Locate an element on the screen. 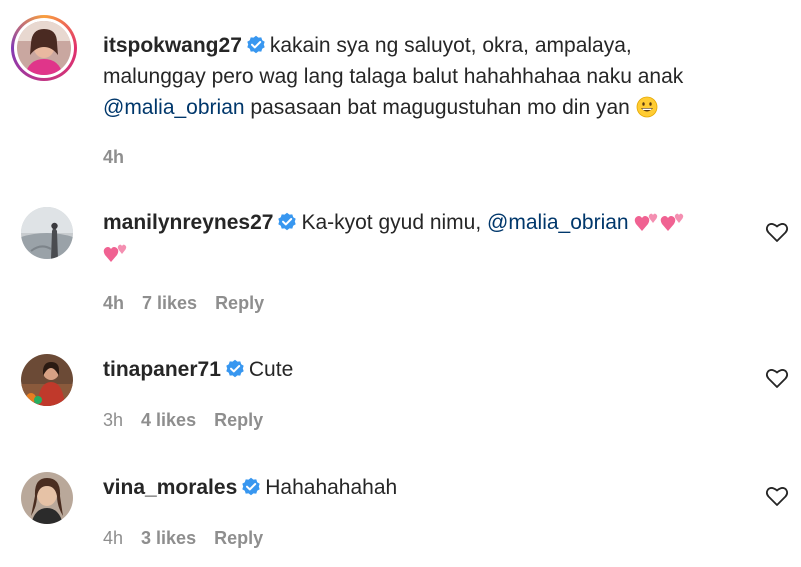  comment-text-line1: kakain sya ng saluyot, okra, ampalaya, is located at coordinates (450, 45).